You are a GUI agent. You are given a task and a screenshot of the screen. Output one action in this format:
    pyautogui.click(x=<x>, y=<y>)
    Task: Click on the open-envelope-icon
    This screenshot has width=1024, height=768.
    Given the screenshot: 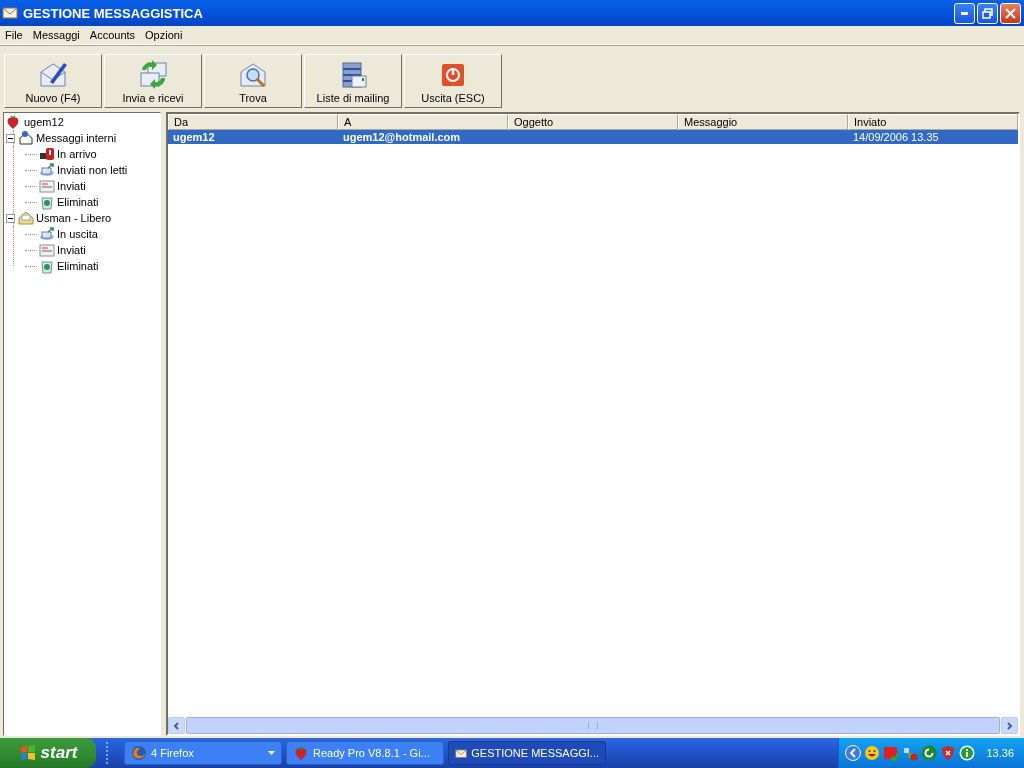 What is the action you would take?
    pyautogui.click(x=26, y=218)
    